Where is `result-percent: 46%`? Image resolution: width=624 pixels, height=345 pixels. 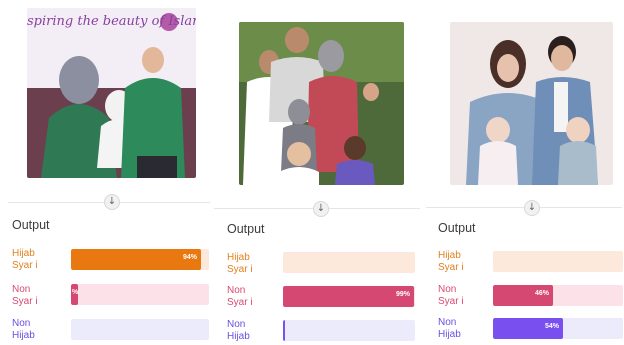
result-percent: 46% is located at coordinates (542, 293).